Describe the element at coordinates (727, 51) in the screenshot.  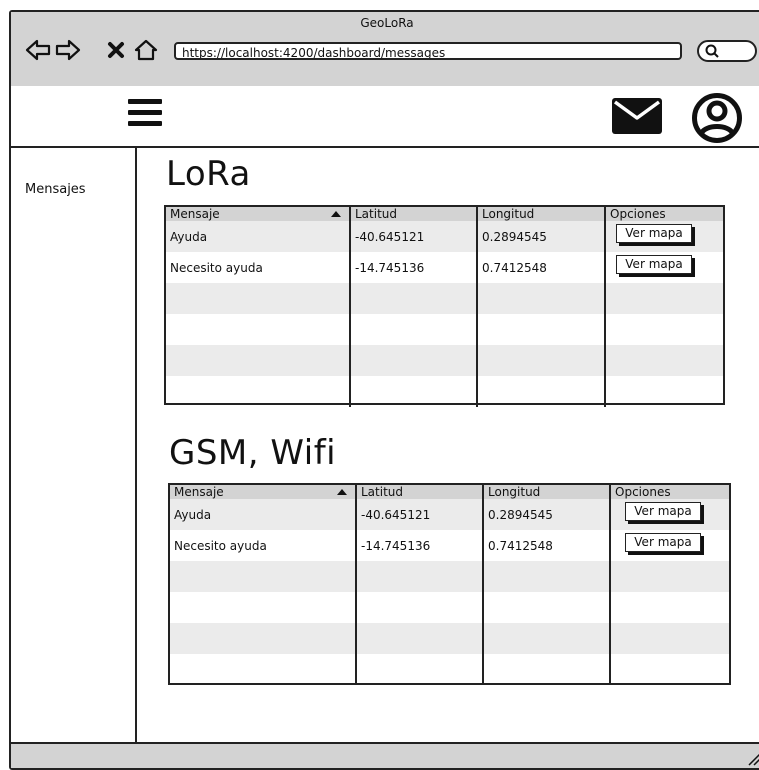
I see `search-button` at that location.